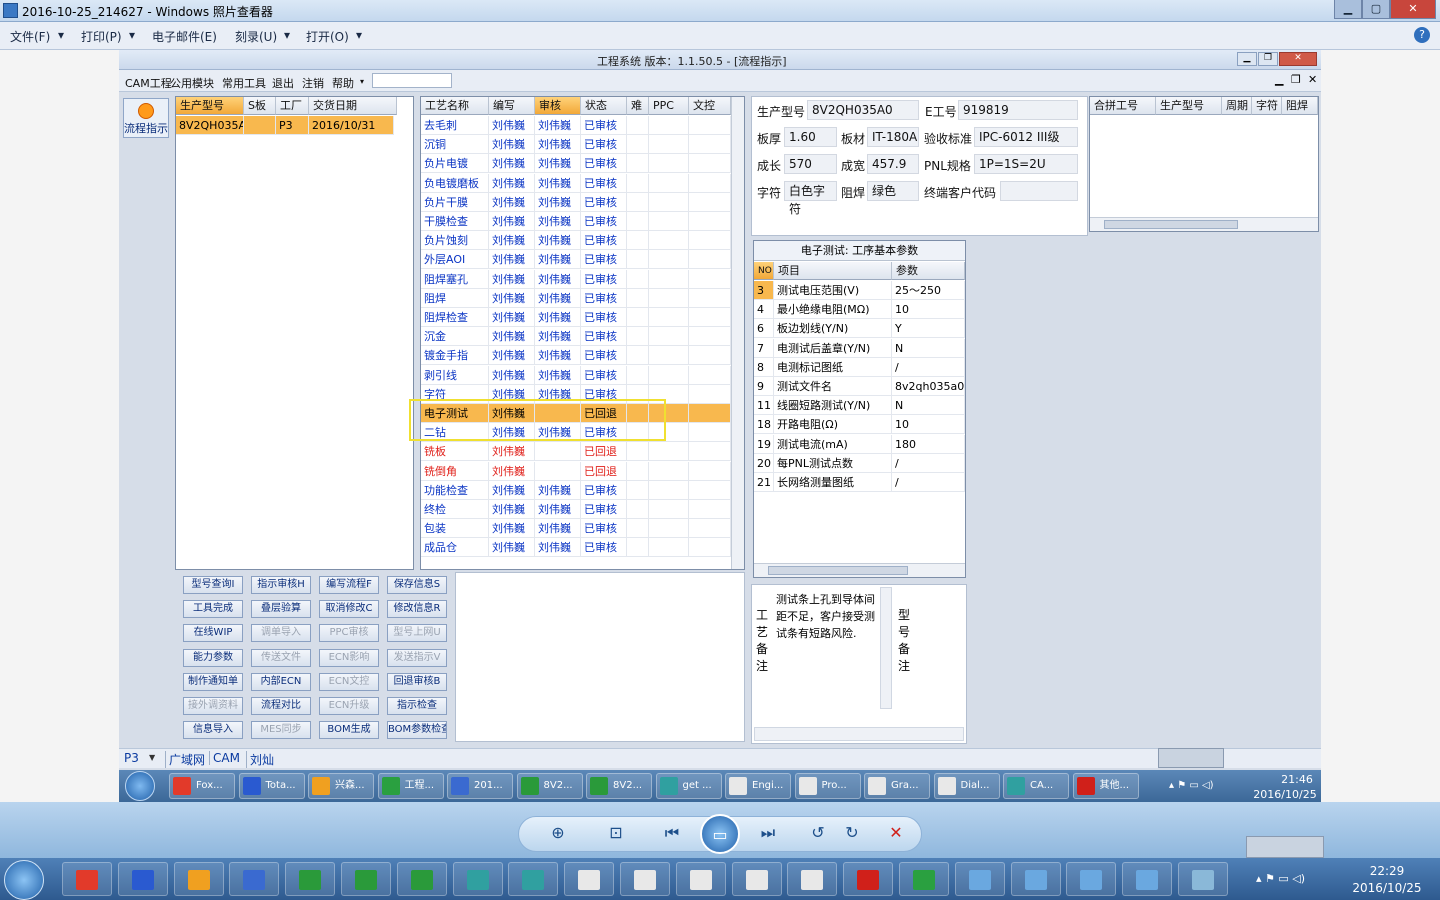  I want to click on table-row: 包装 刘伟巍 刘伟巍 已审核, so click(576, 529).